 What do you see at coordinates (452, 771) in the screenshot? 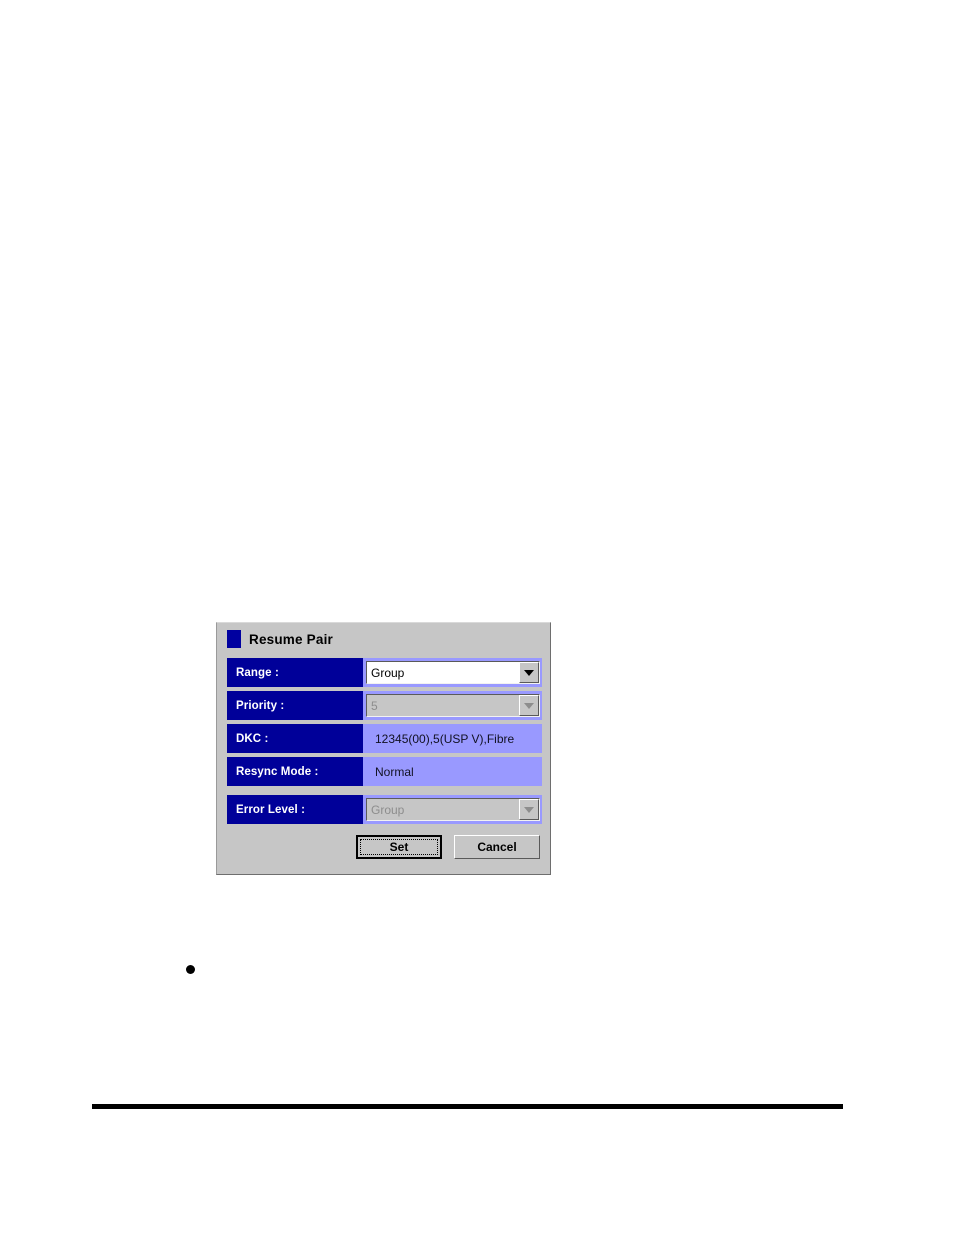
I see `value-resync-mode: Normal` at bounding box center [452, 771].